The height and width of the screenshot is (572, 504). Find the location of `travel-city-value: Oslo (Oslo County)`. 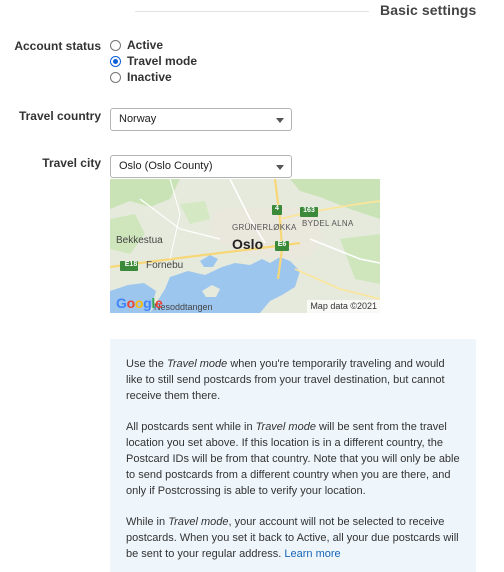

travel-city-value: Oslo (Oslo County) is located at coordinates (166, 166).